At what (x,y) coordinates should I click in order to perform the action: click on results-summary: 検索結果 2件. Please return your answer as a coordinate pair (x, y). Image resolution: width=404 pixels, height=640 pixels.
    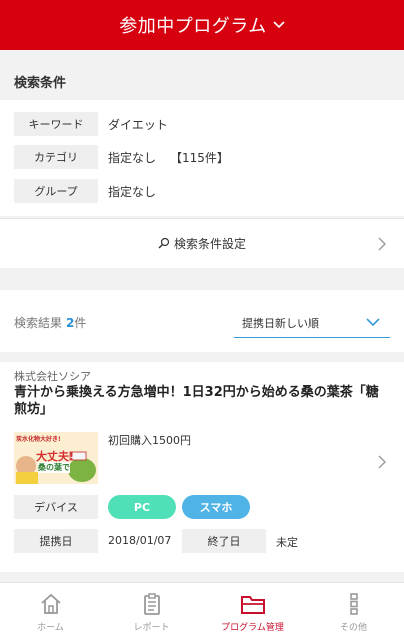
    Looking at the image, I should click on (50, 322).